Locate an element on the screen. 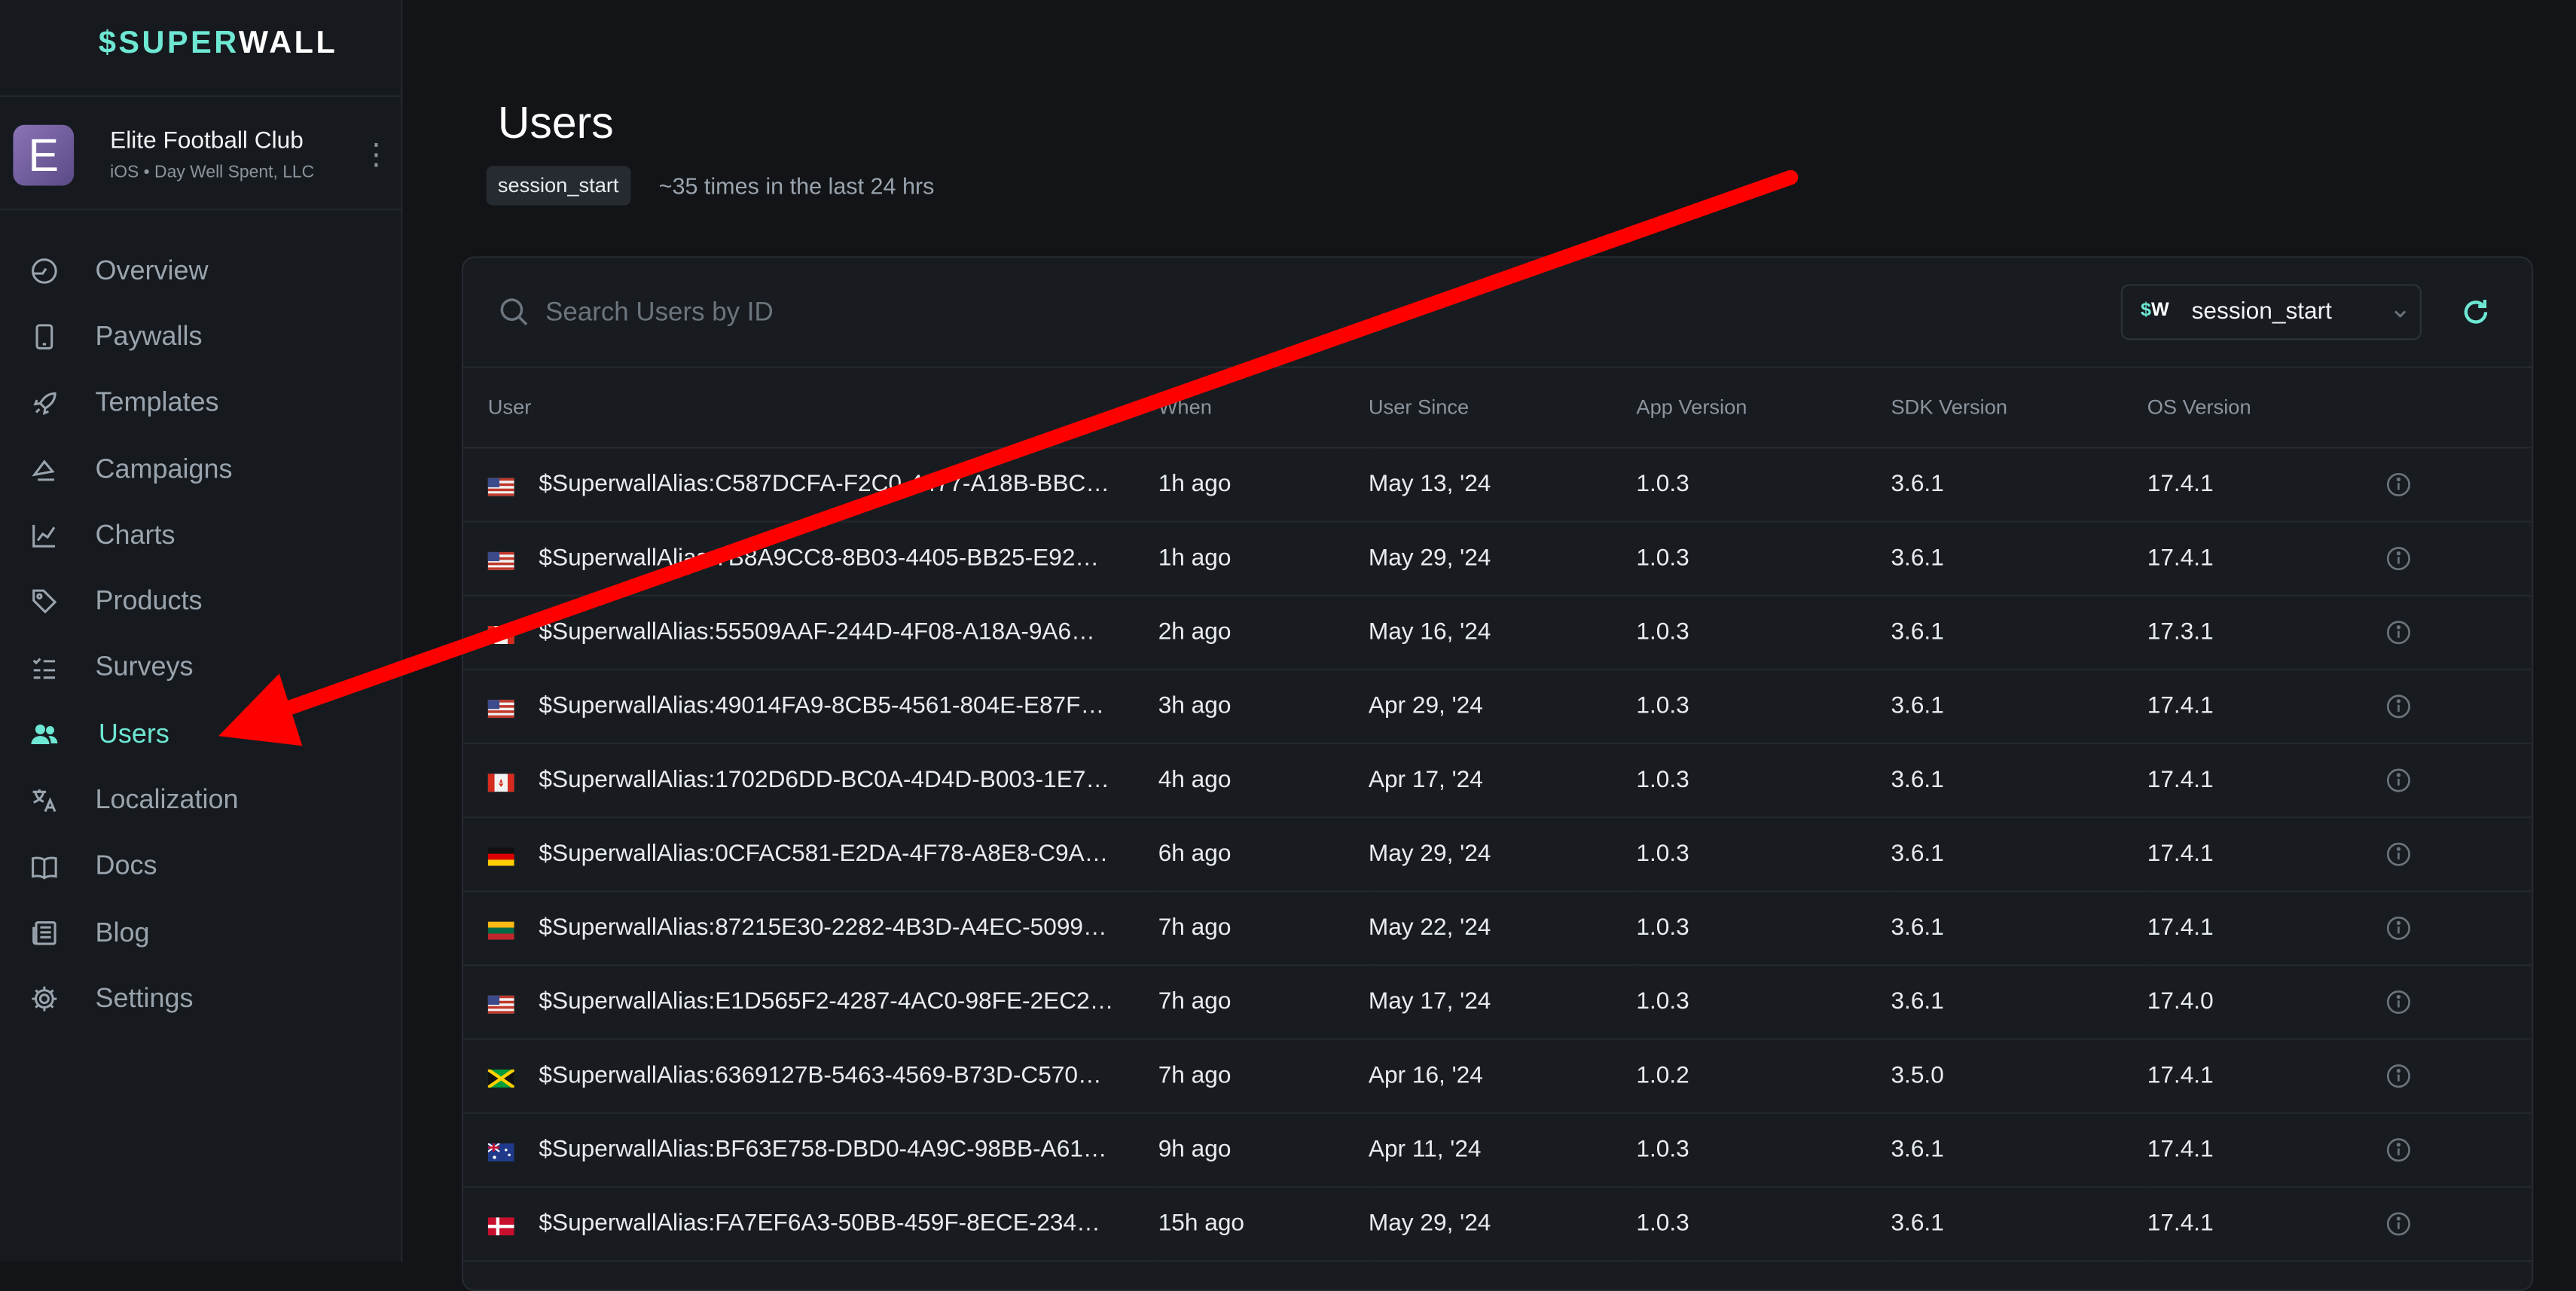  refresh-icon is located at coordinates (2476, 312).